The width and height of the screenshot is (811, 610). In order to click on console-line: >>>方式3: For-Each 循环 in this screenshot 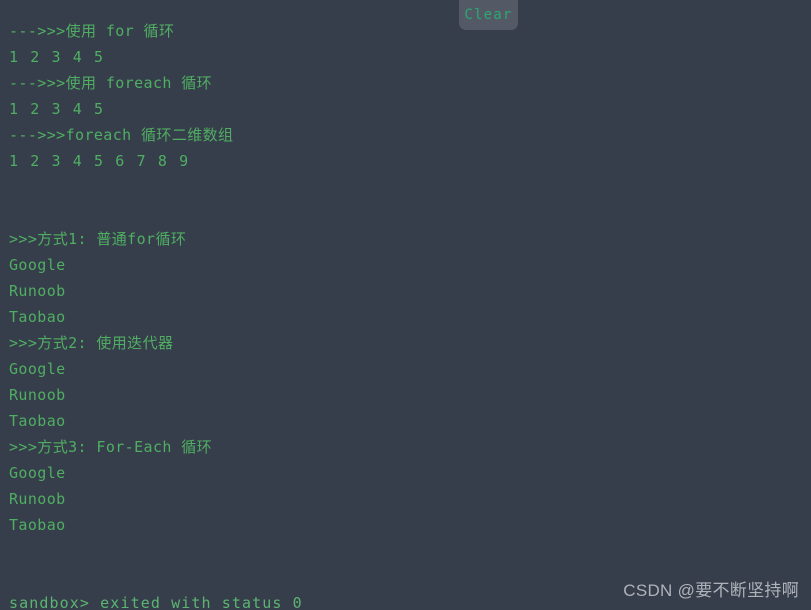, I will do `click(111, 447)`.